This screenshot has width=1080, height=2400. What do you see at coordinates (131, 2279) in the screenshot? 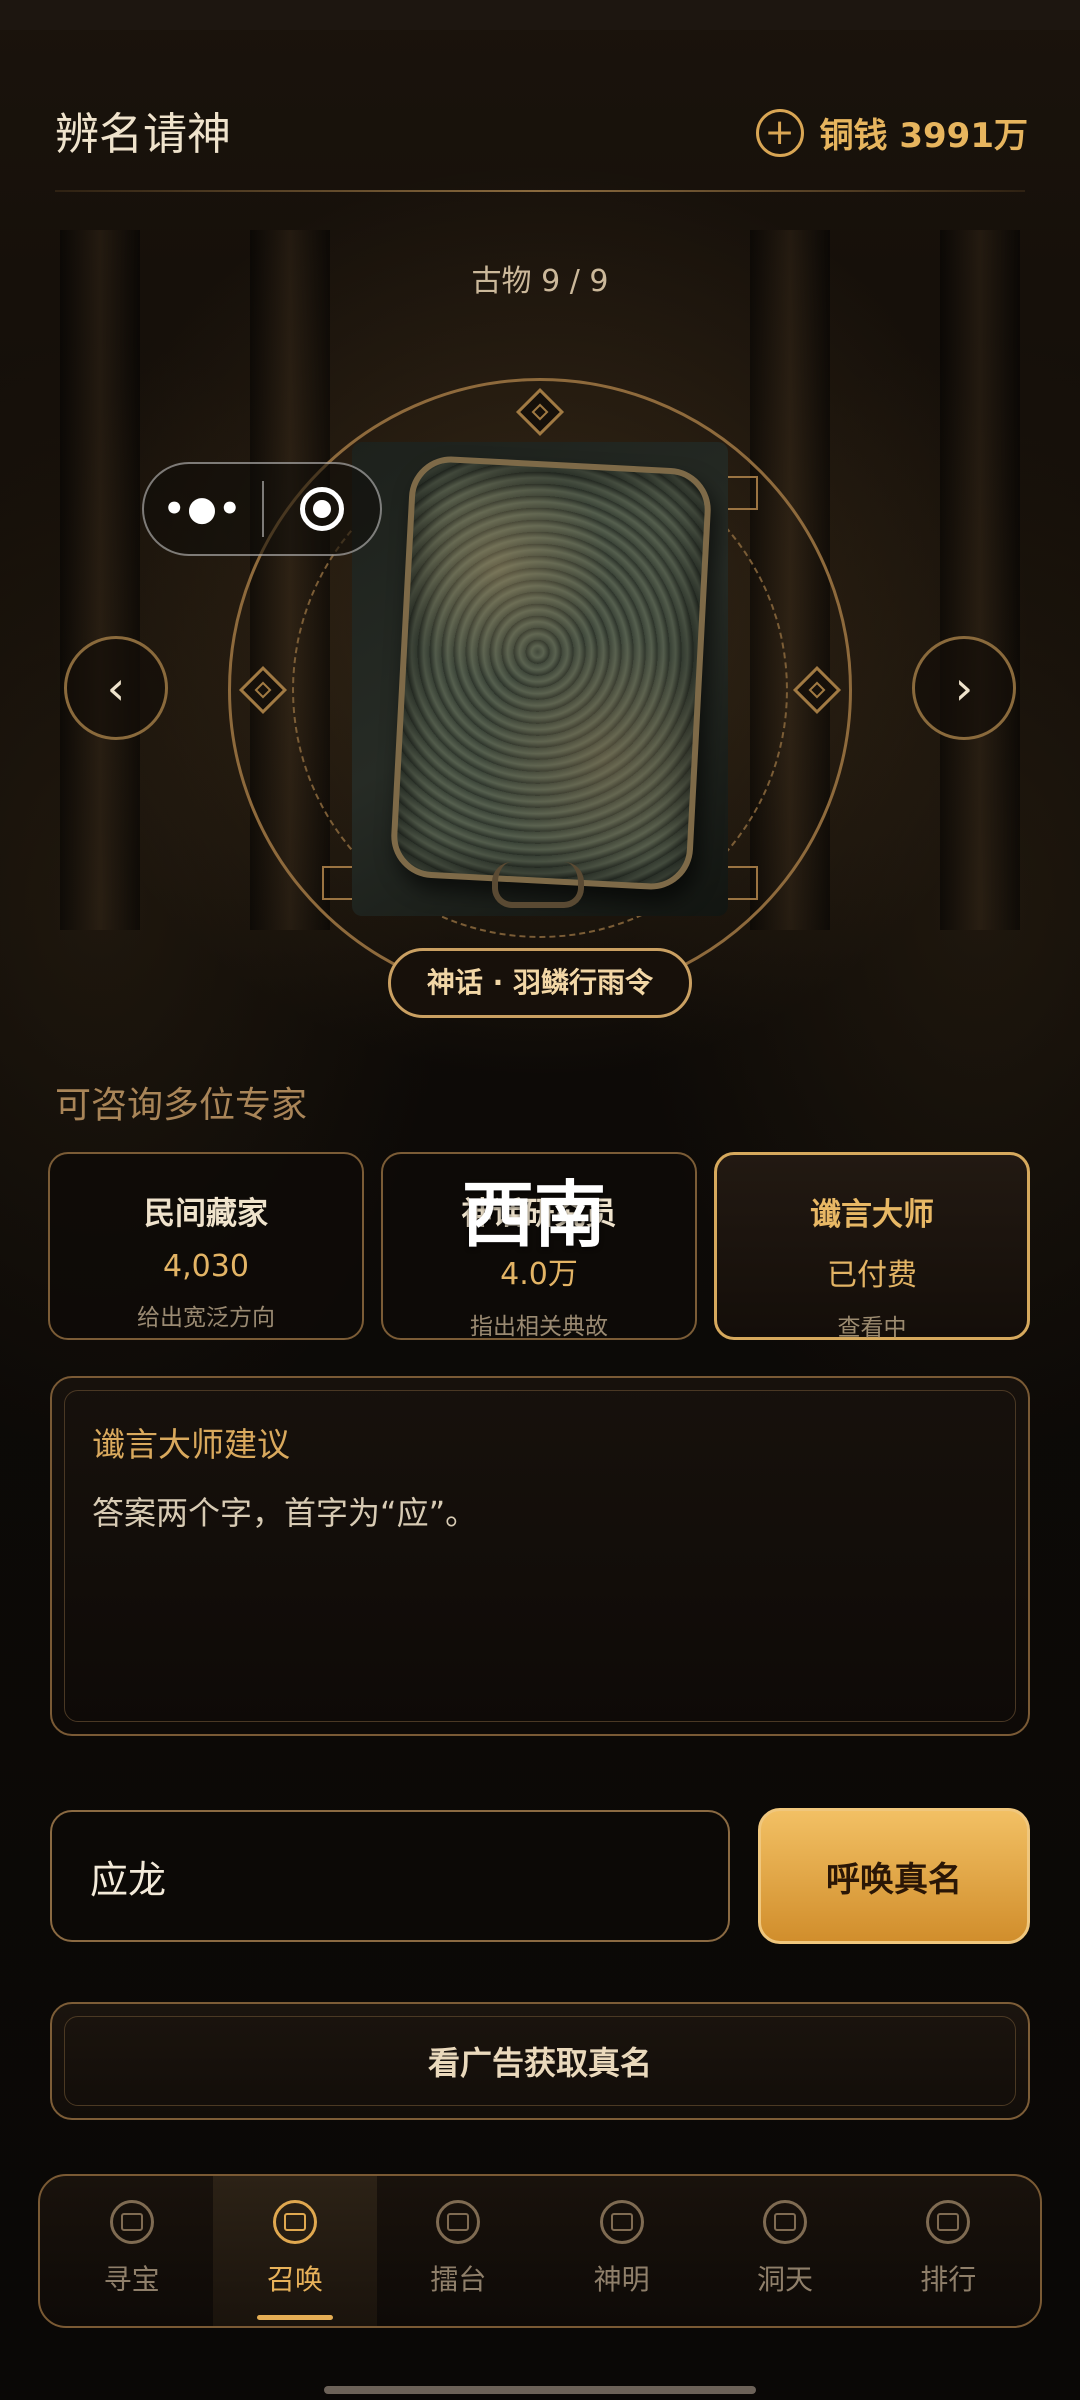
I see `tab-label: 寻宝` at bounding box center [131, 2279].